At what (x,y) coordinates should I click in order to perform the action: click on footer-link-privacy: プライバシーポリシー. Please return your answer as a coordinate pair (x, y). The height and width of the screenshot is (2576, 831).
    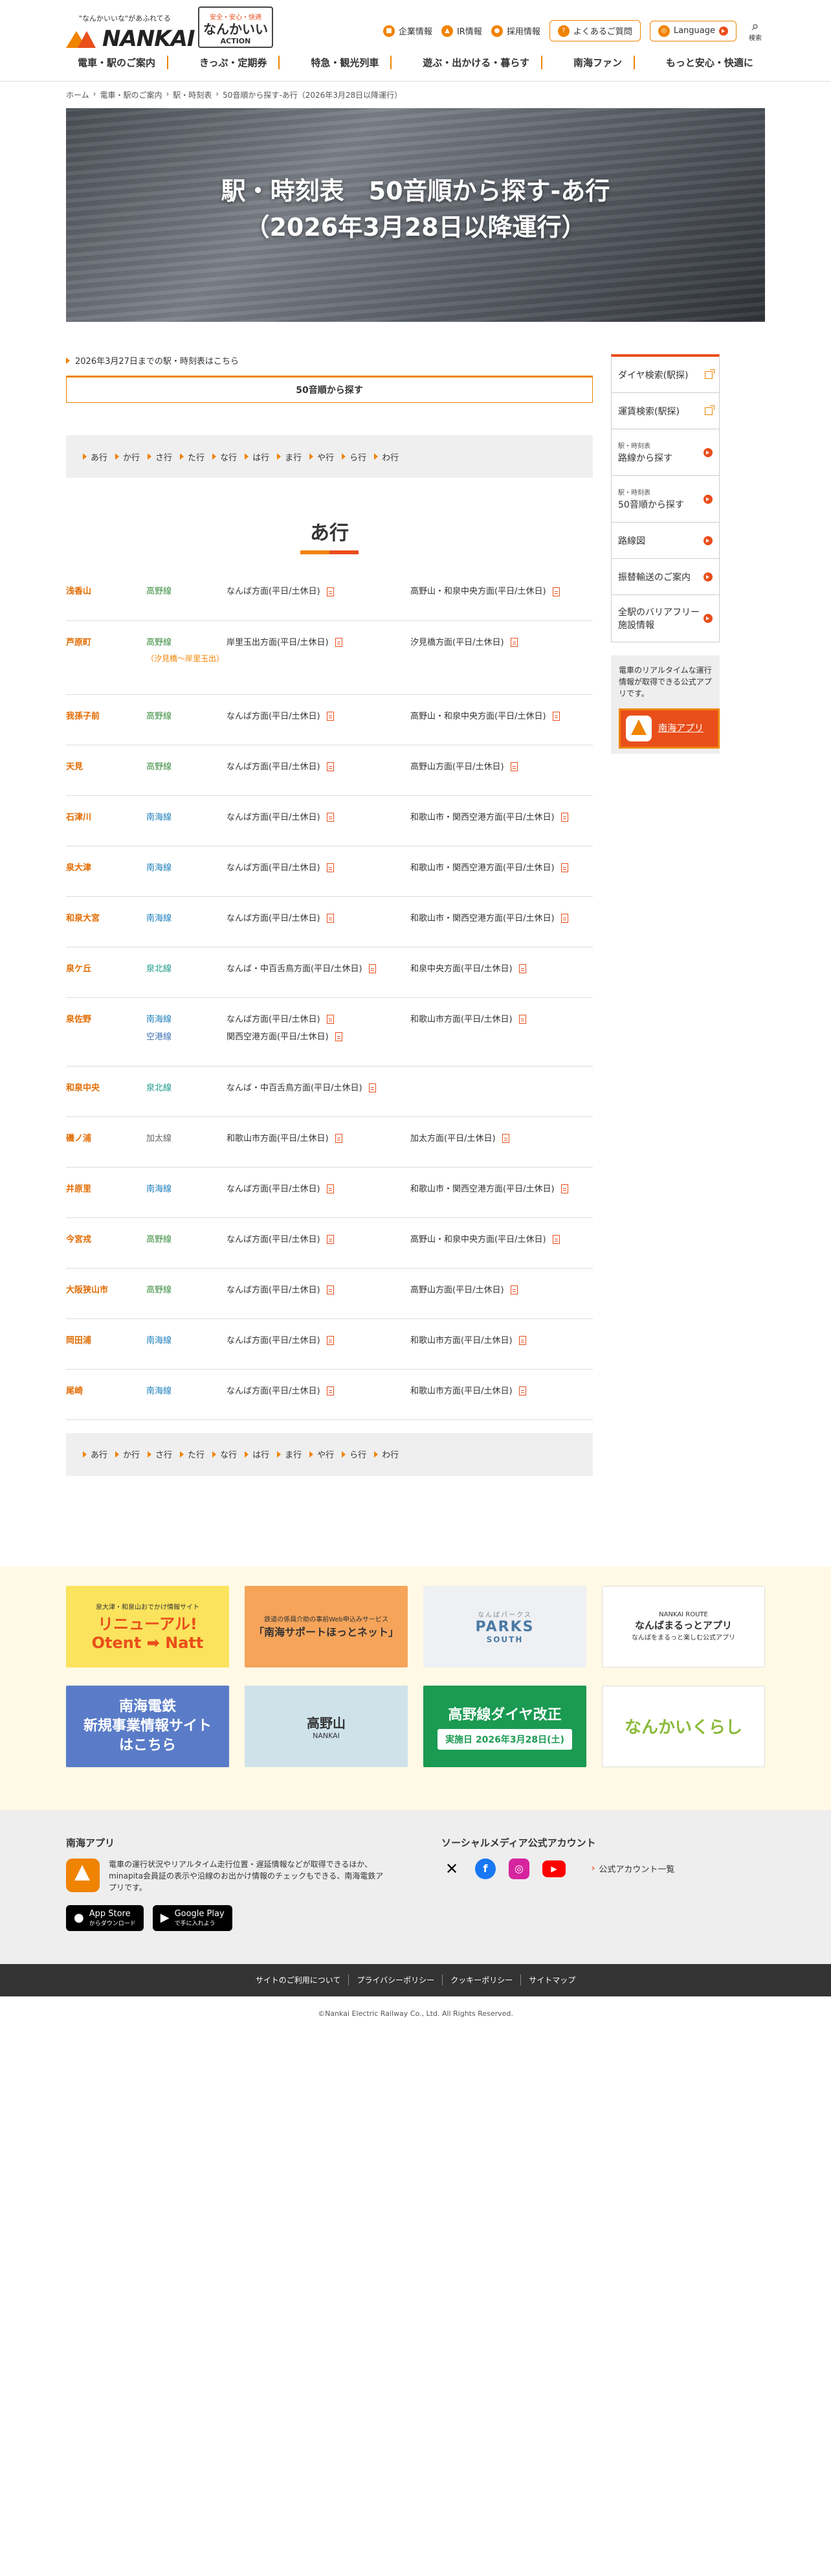
    Looking at the image, I should click on (396, 1979).